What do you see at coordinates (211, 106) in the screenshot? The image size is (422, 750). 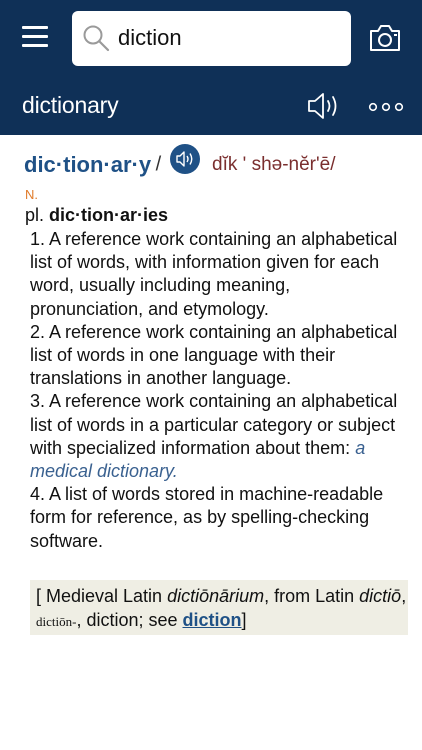 I see `title-bar: dictionary` at bounding box center [211, 106].